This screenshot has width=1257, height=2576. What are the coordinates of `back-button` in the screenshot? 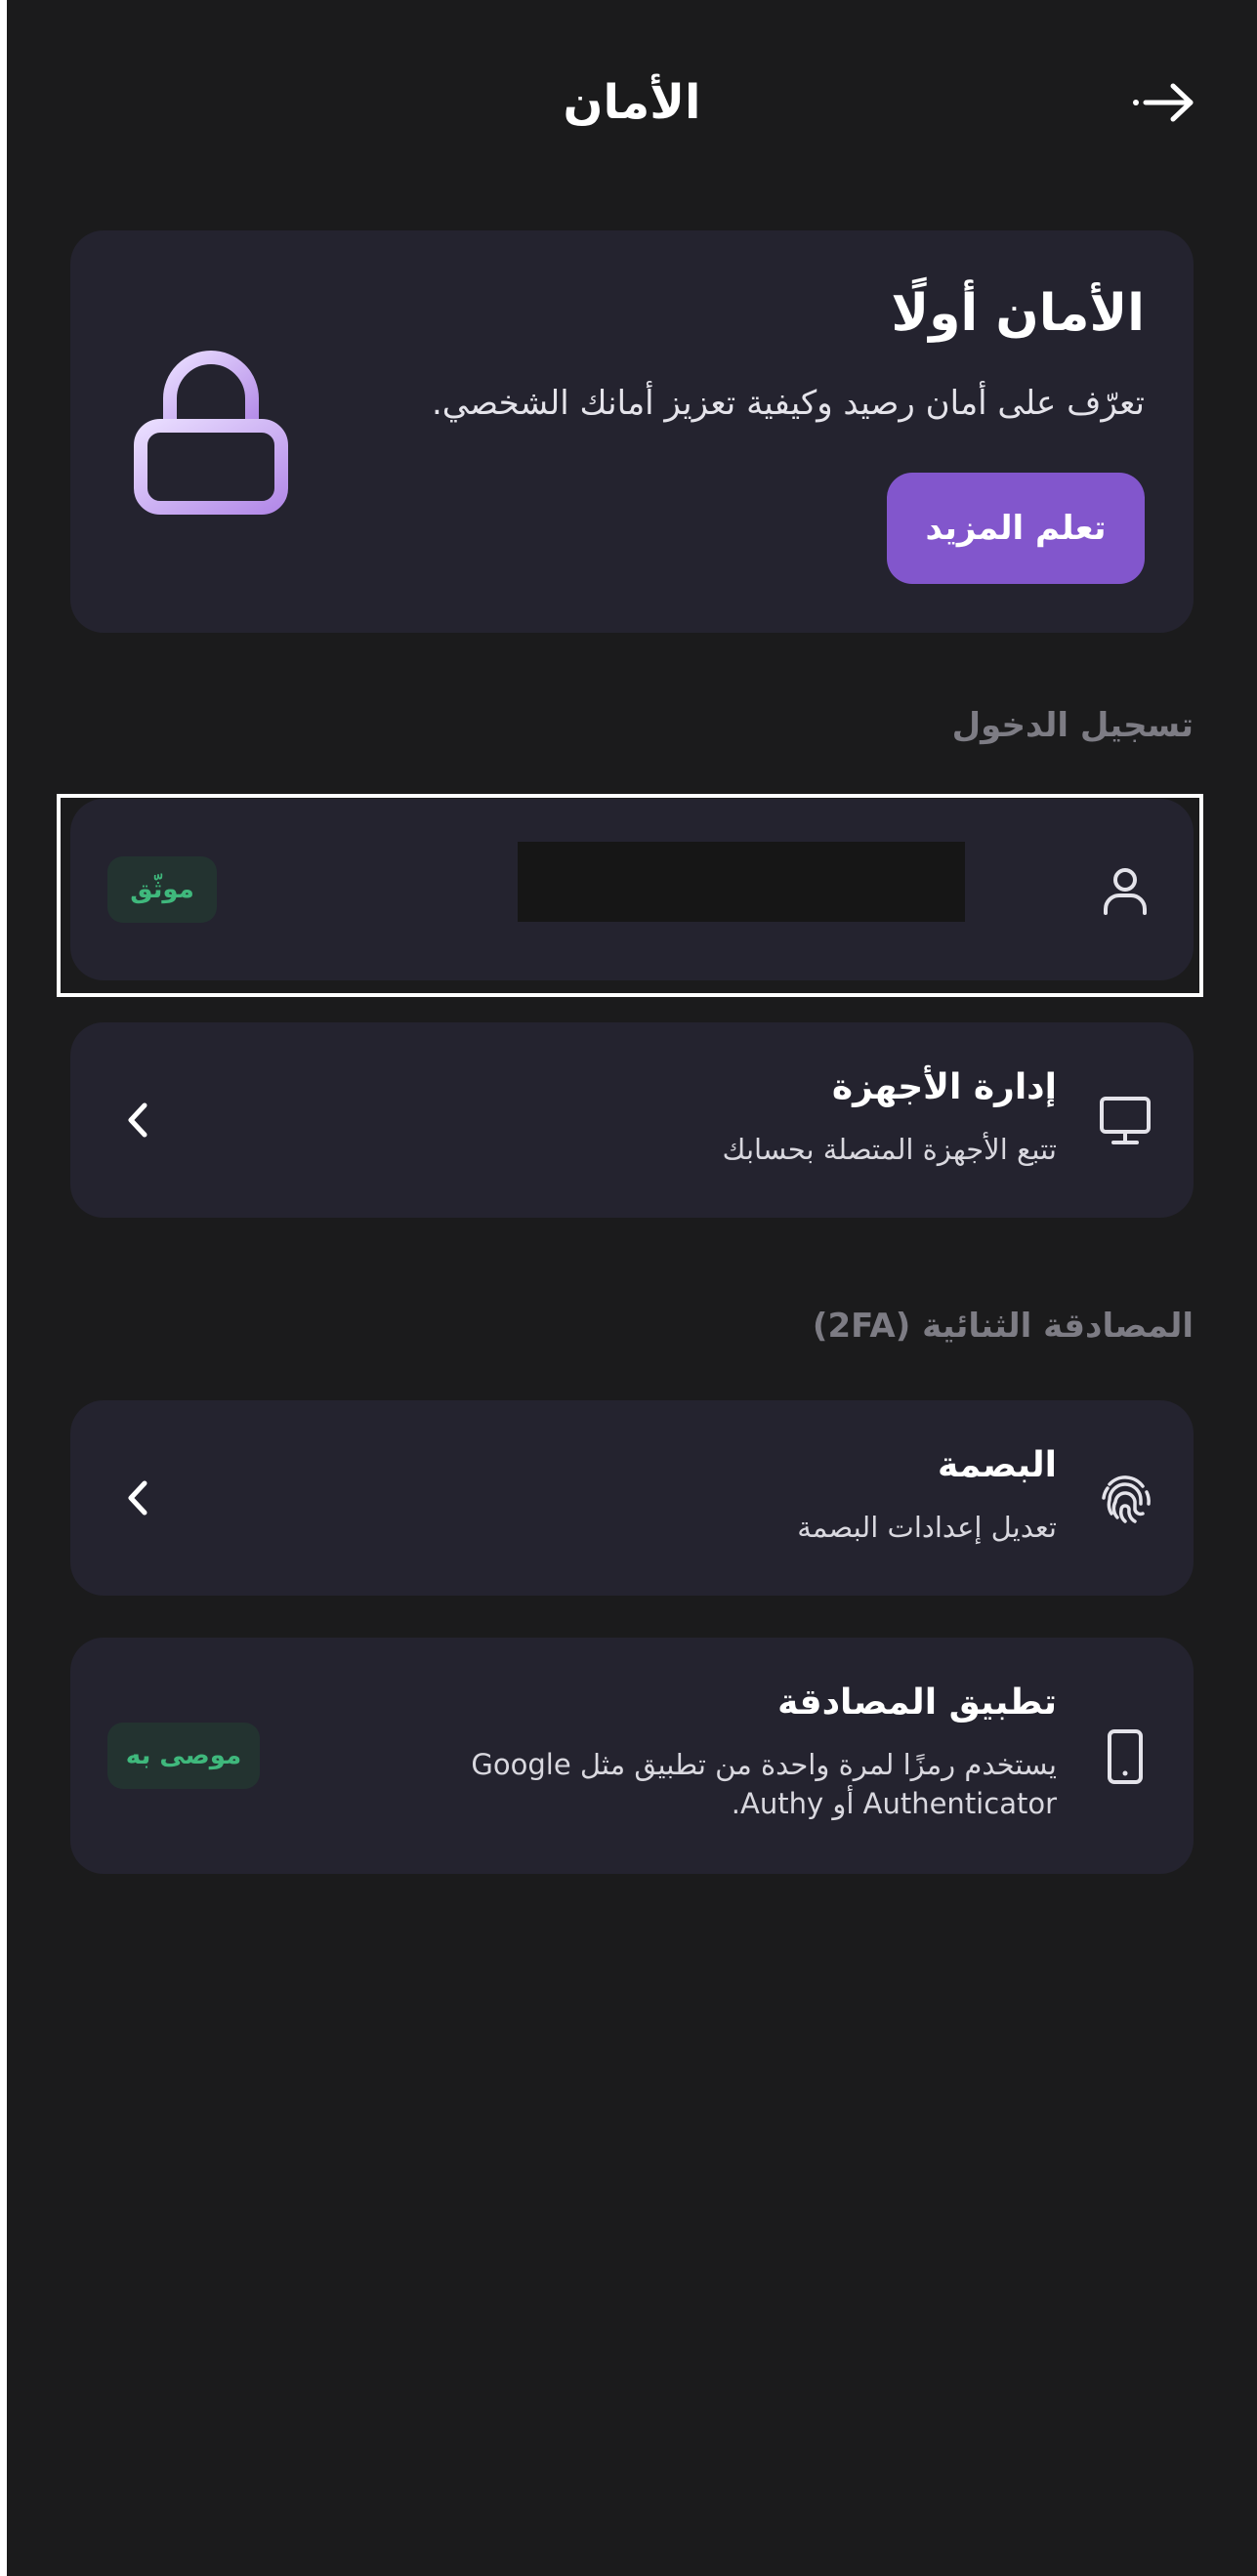 It's located at (1164, 102).